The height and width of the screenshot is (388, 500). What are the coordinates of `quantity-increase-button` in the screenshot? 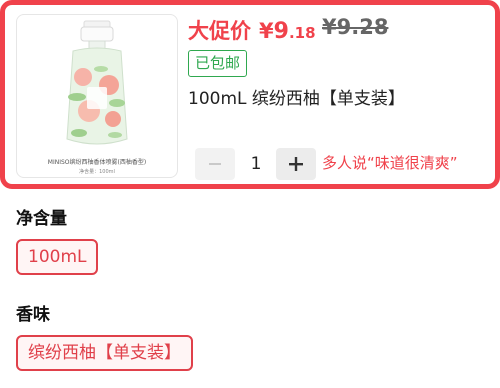 It's located at (296, 164).